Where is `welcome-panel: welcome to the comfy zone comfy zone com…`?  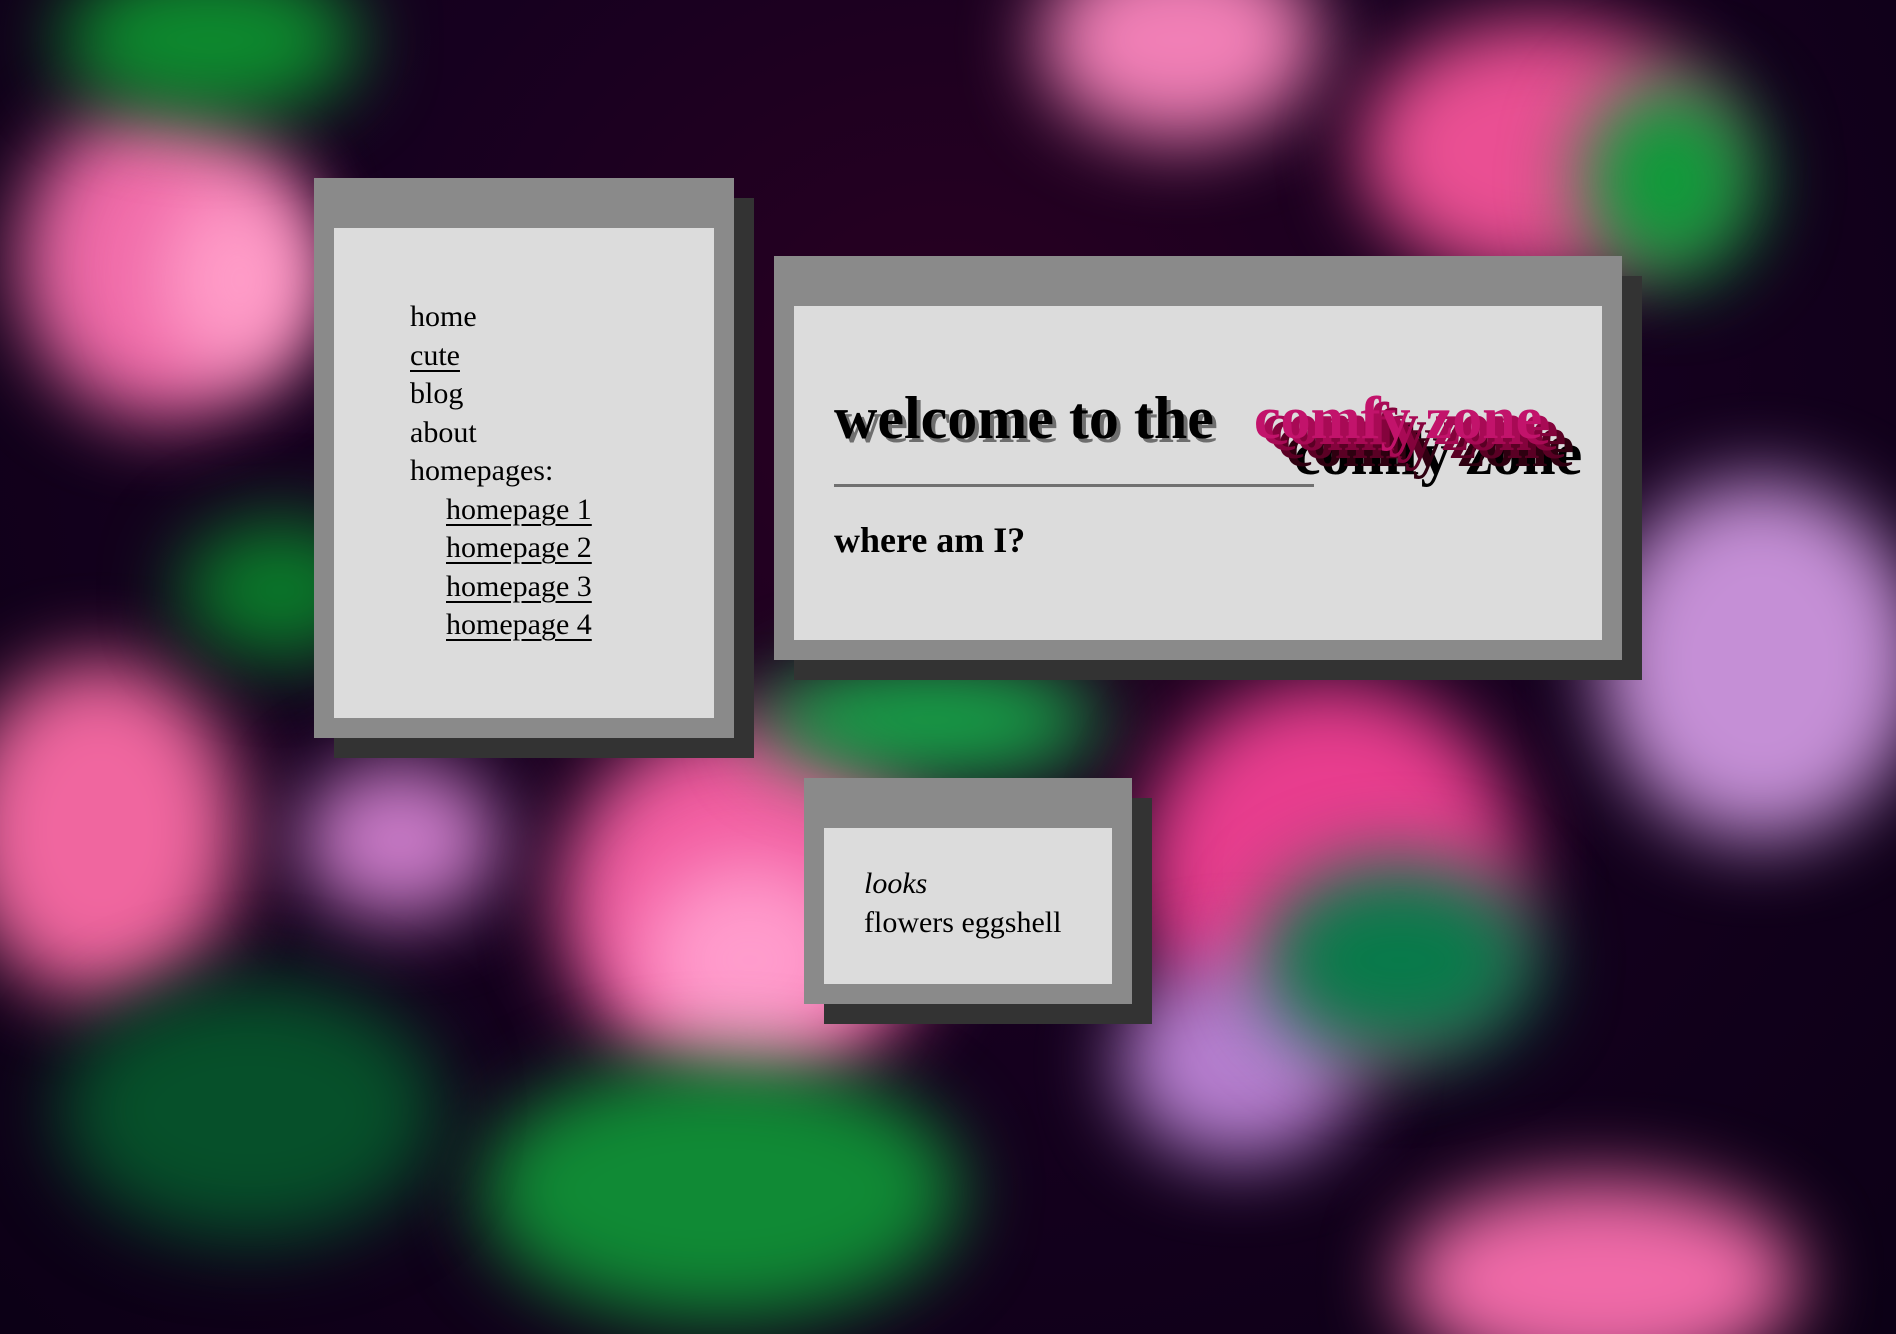 welcome-panel: welcome to the comfy zone comfy zone com… is located at coordinates (1198, 458).